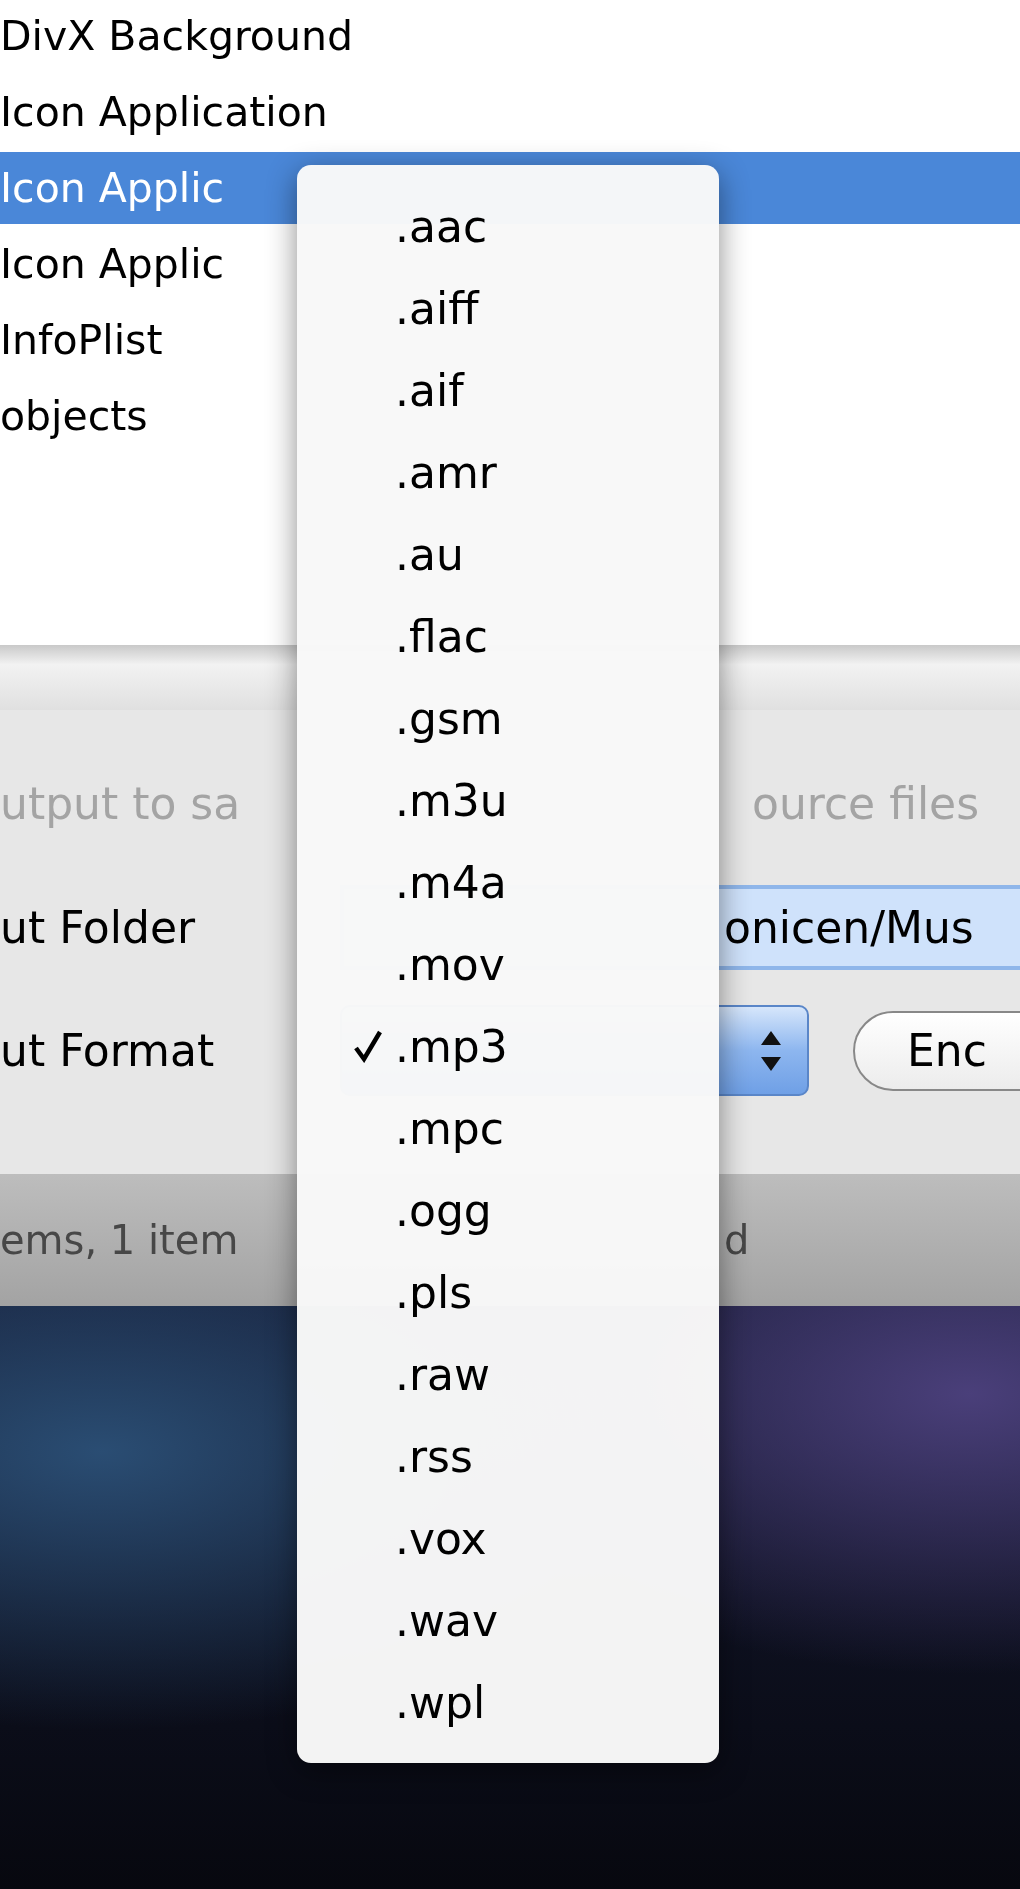  What do you see at coordinates (108, 1050) in the screenshot?
I see `field-label: ut Format` at bounding box center [108, 1050].